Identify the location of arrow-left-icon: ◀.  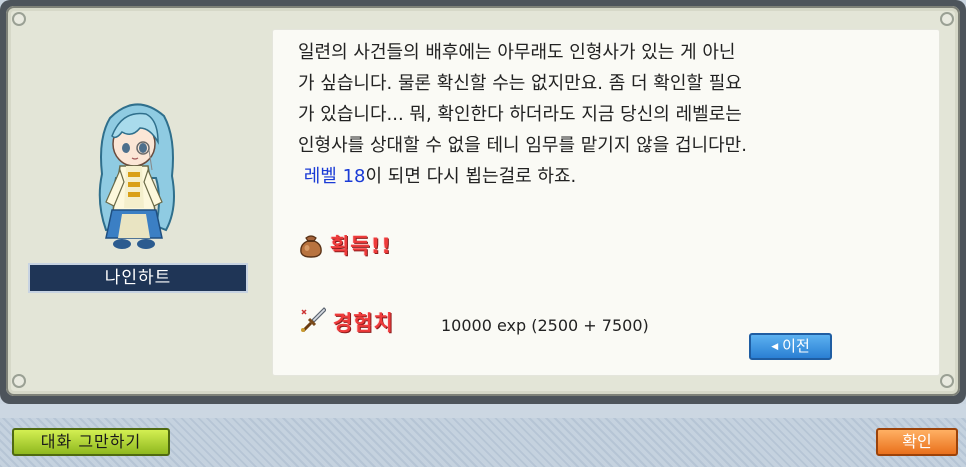
(775, 347).